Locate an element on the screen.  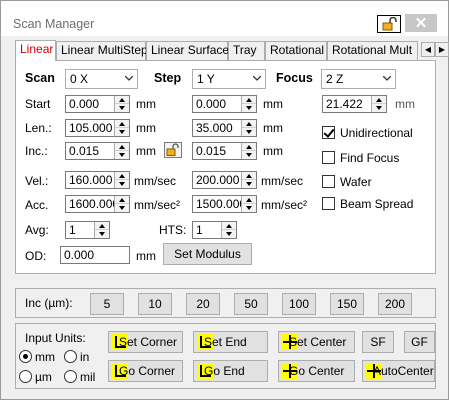
increment-label: Inc.: is located at coordinates (36, 151).